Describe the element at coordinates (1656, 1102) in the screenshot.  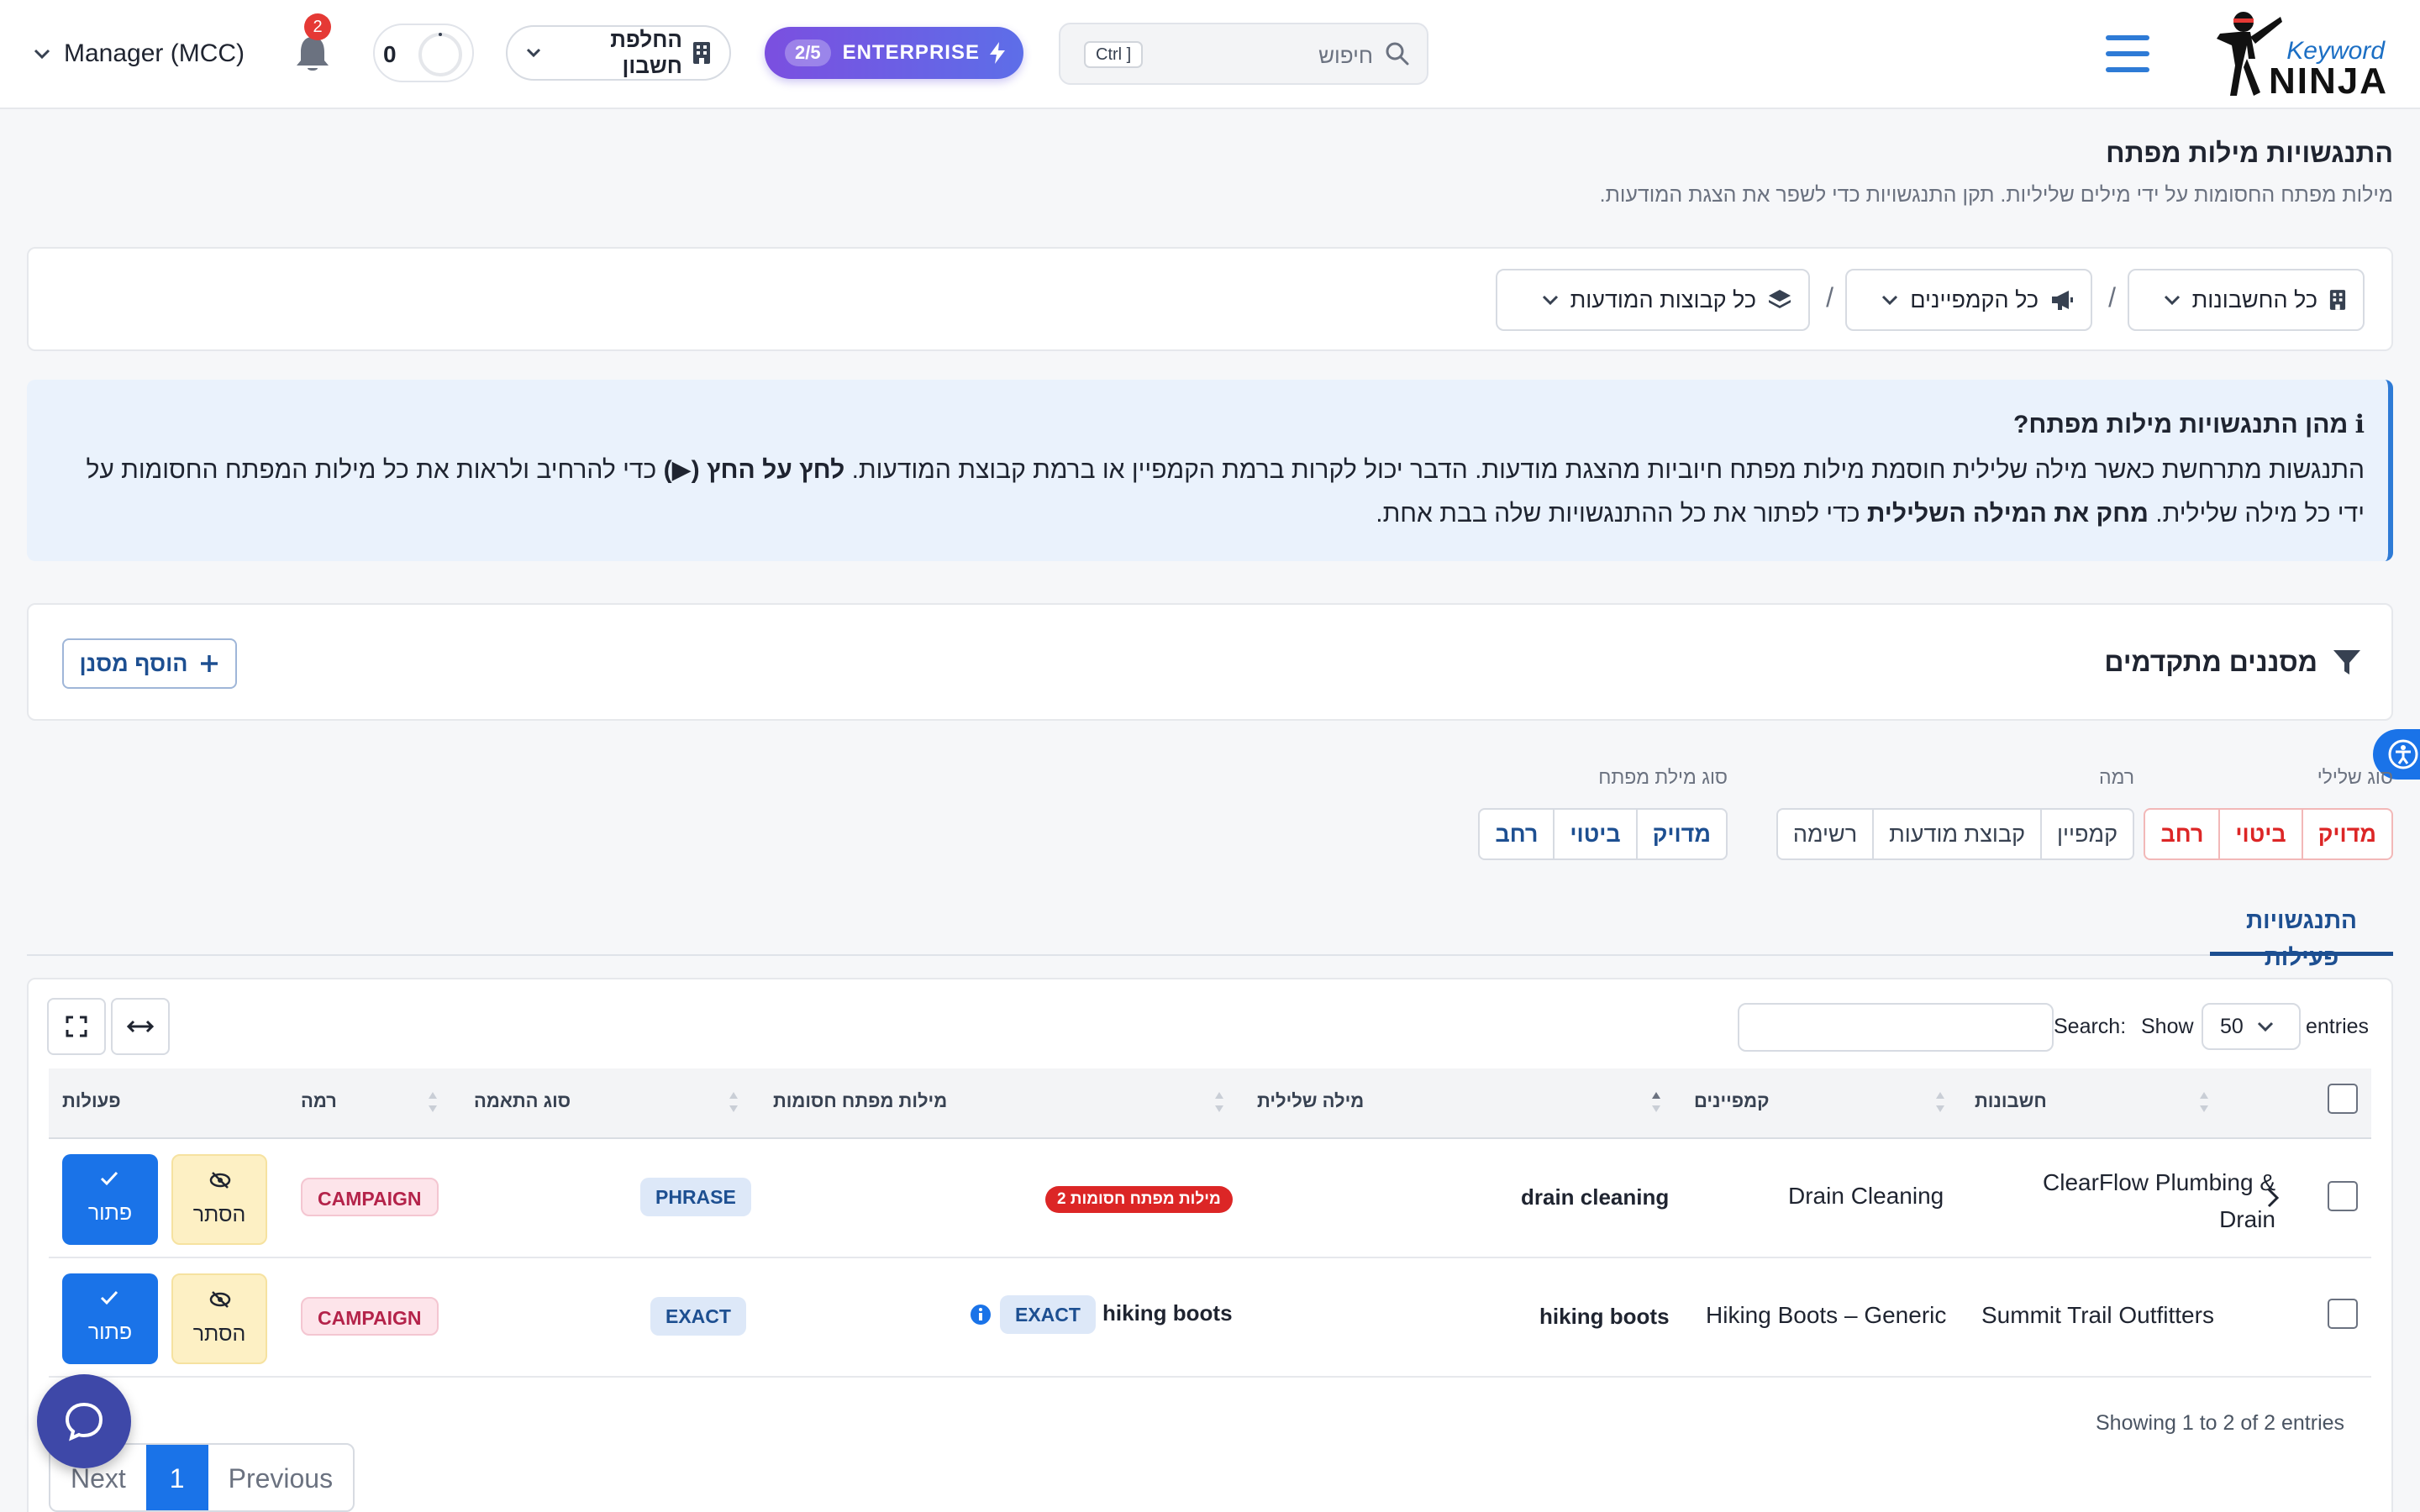
I see `sort-ascending-icon` at that location.